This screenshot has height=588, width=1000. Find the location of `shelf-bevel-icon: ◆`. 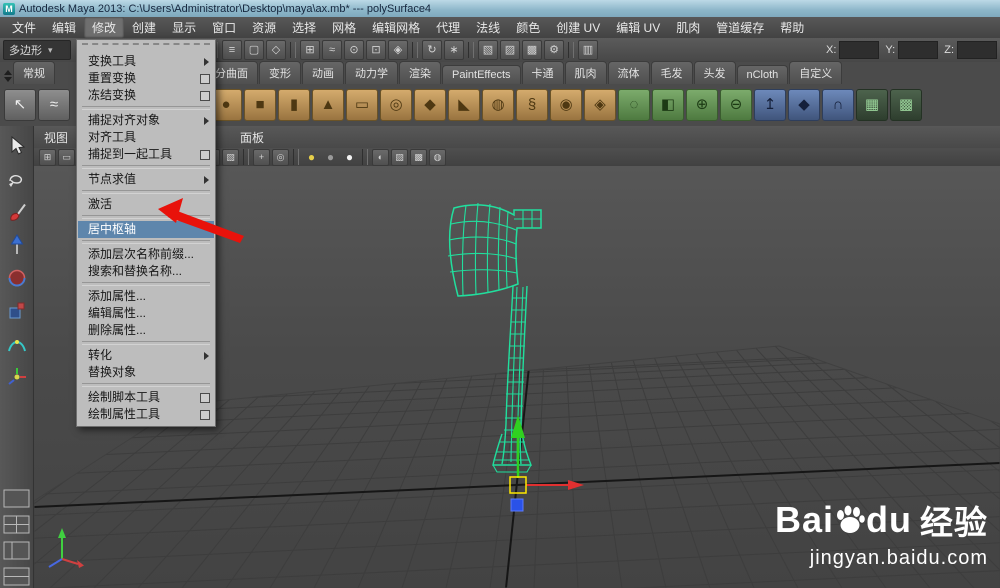

shelf-bevel-icon: ◆ is located at coordinates (804, 105).